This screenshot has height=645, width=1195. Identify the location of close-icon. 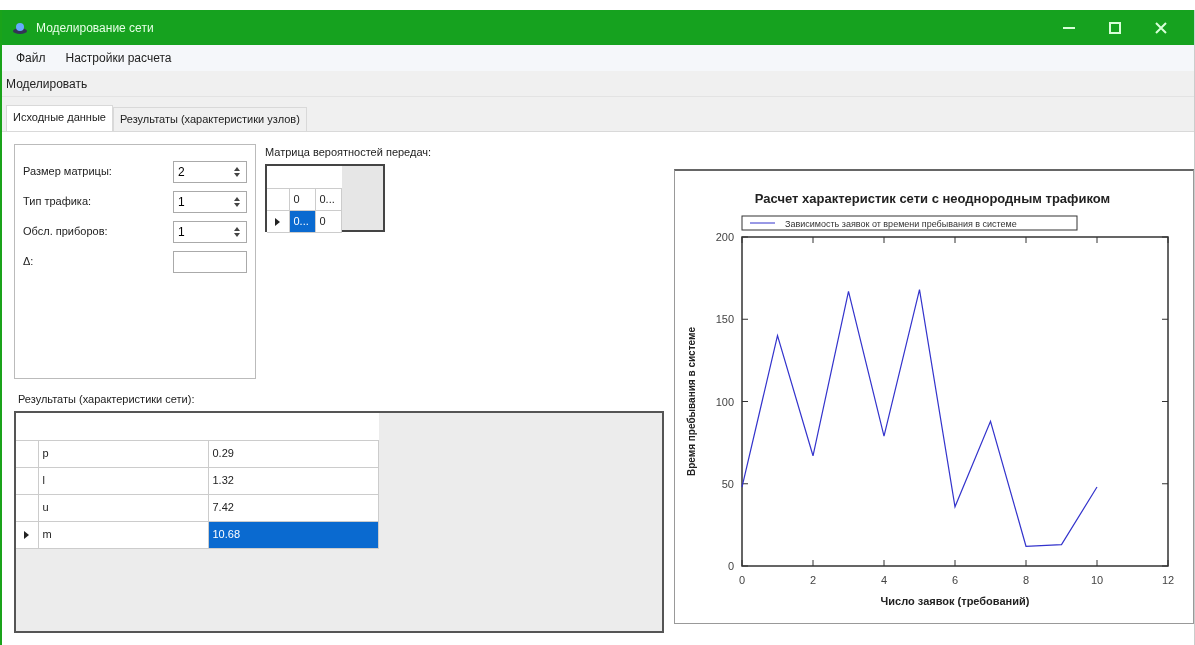
(1161, 27).